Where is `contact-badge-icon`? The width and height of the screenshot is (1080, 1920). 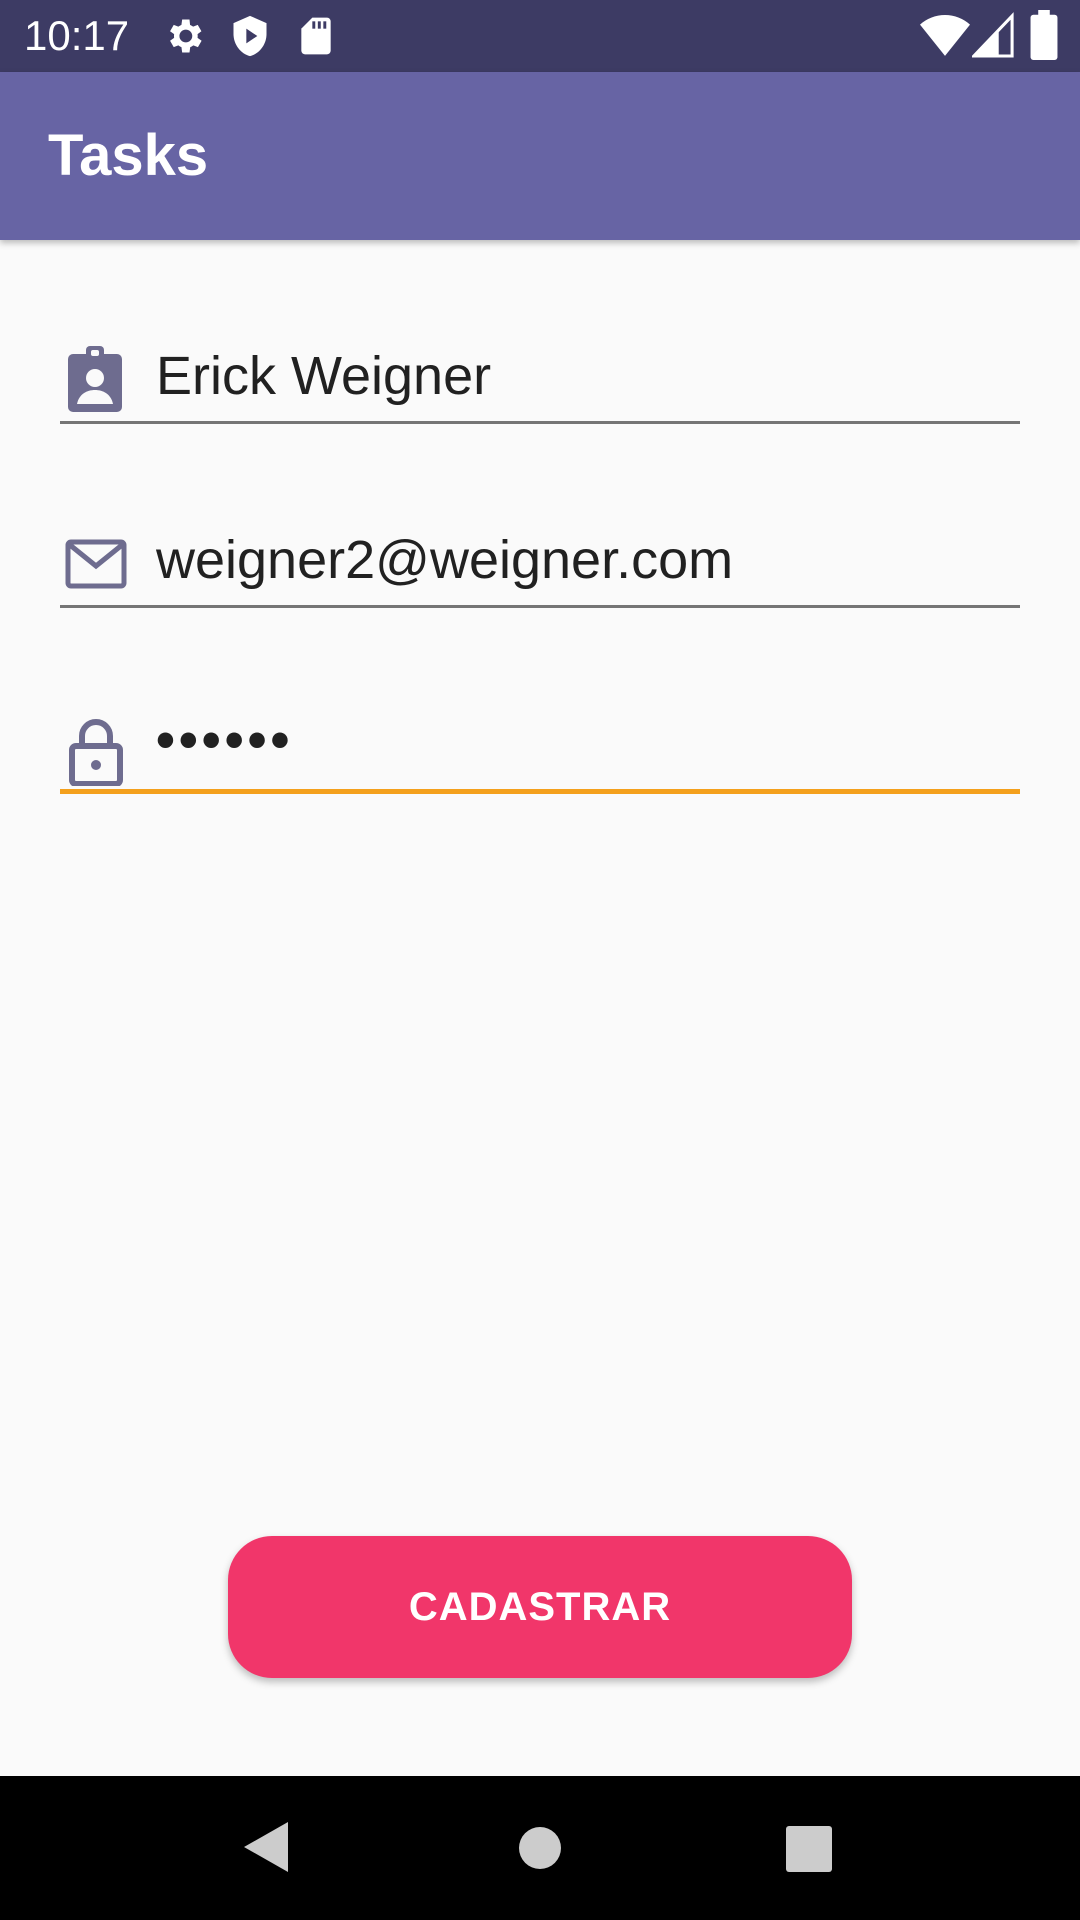 contact-badge-icon is located at coordinates (95, 379).